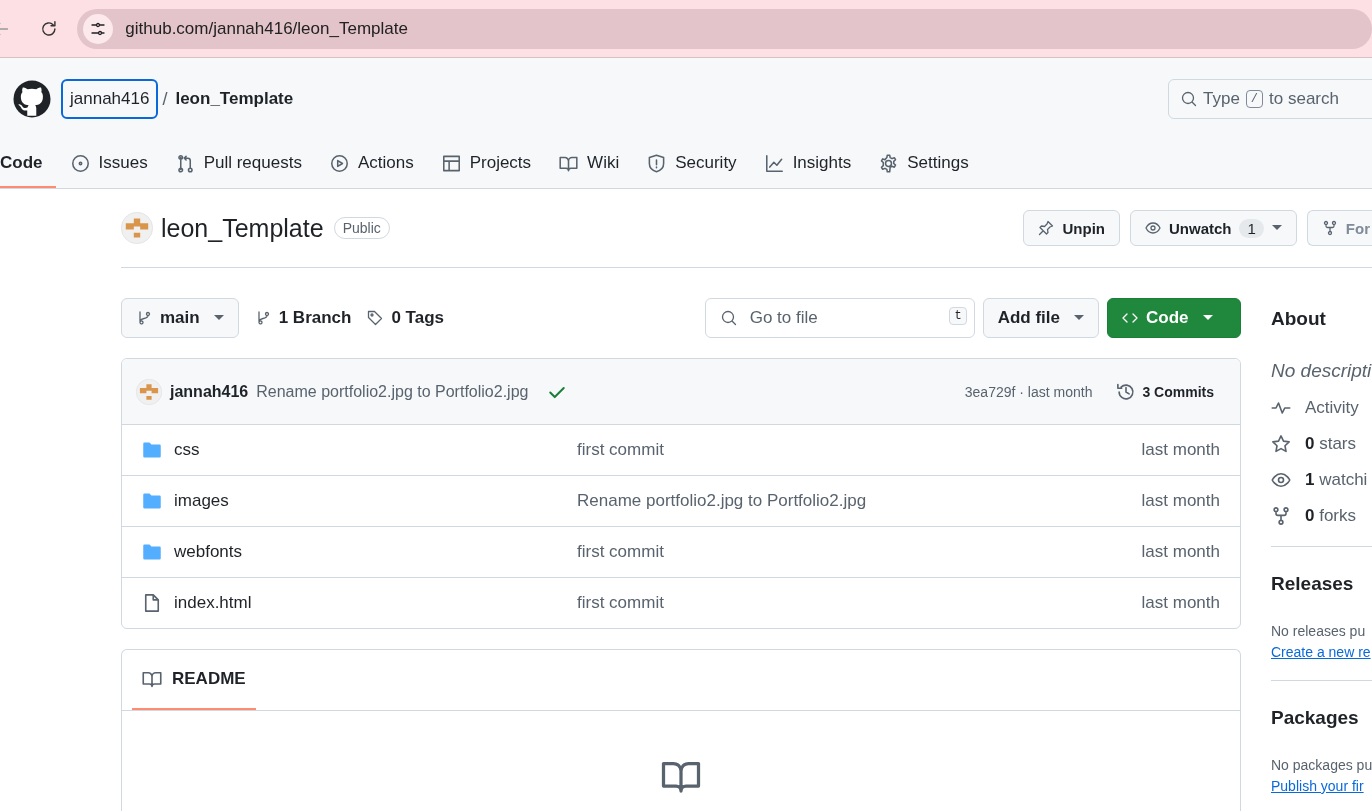 The height and width of the screenshot is (811, 1372). I want to click on repo-link: leon_Template, so click(234, 99).